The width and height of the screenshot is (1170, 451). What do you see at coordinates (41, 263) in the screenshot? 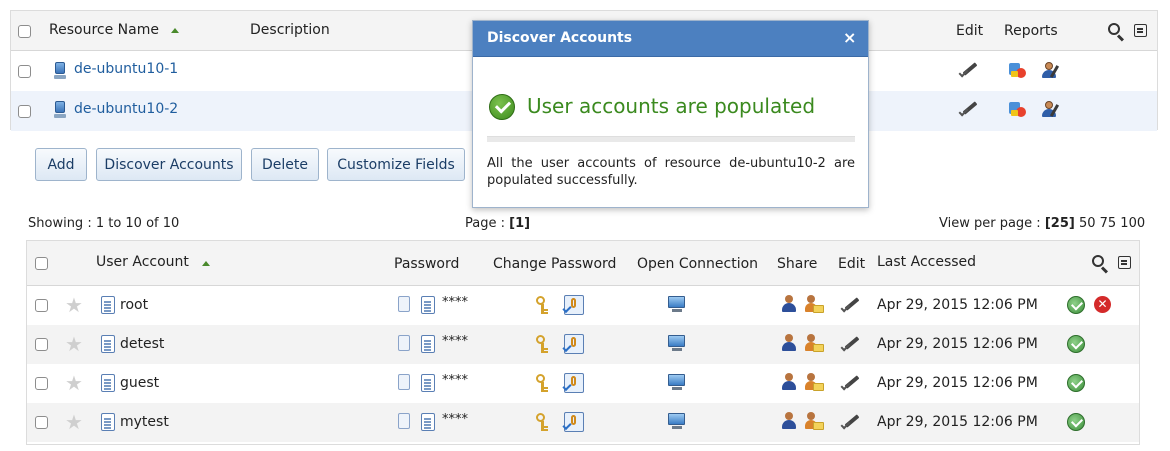
I see `select-all-accounts-checkbox` at bounding box center [41, 263].